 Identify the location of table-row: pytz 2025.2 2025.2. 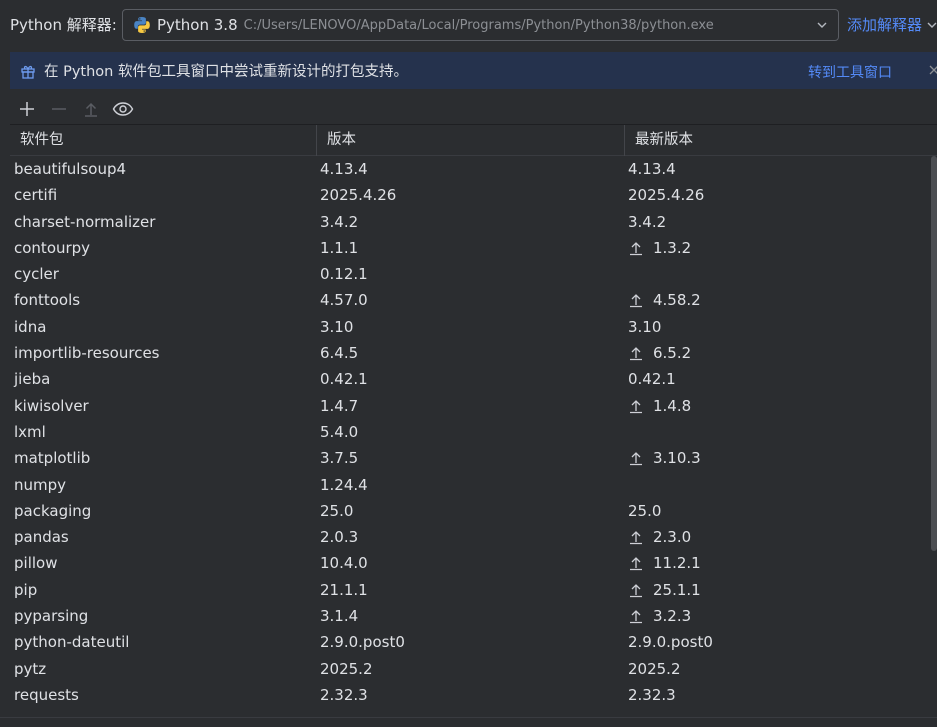
(470, 669).